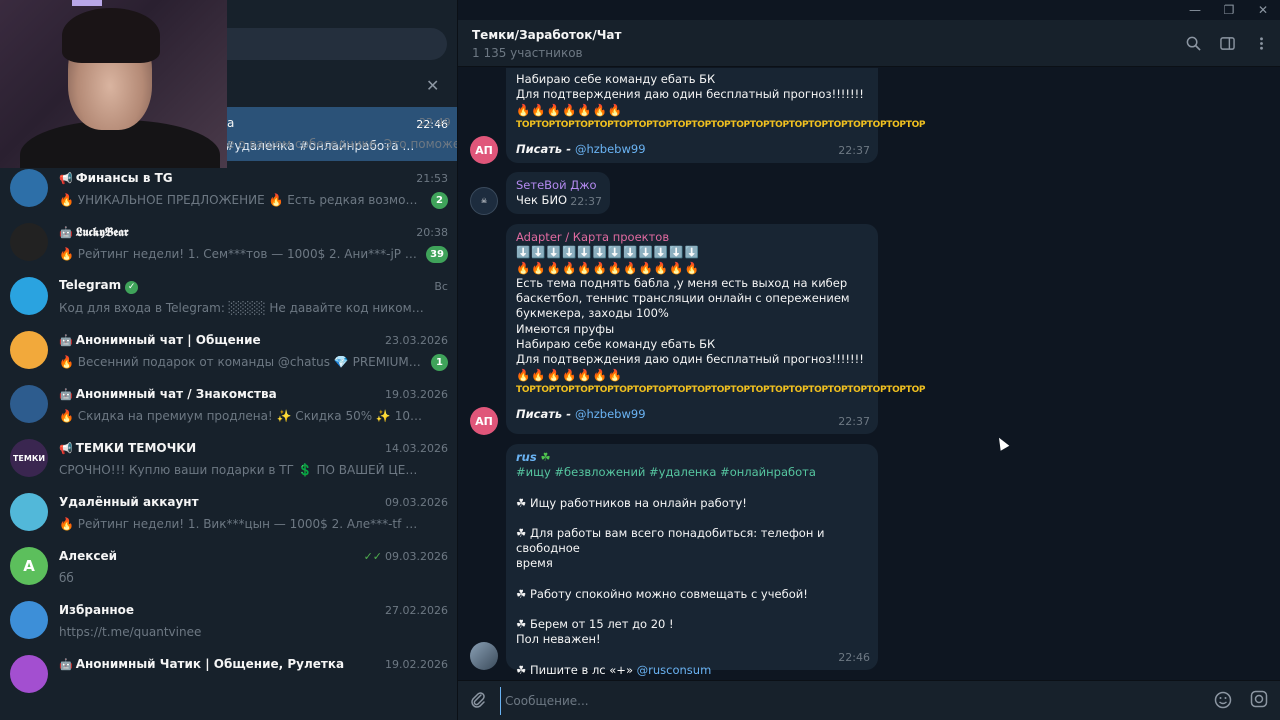 This screenshot has width=1280, height=720. What do you see at coordinates (608, 252) in the screenshot?
I see `arrow-emojis: ⬇️⬇️⬇️⬇️⬇️⬇️⬇️⬇️⬇️⬇️⬇️⬇️` at bounding box center [608, 252].